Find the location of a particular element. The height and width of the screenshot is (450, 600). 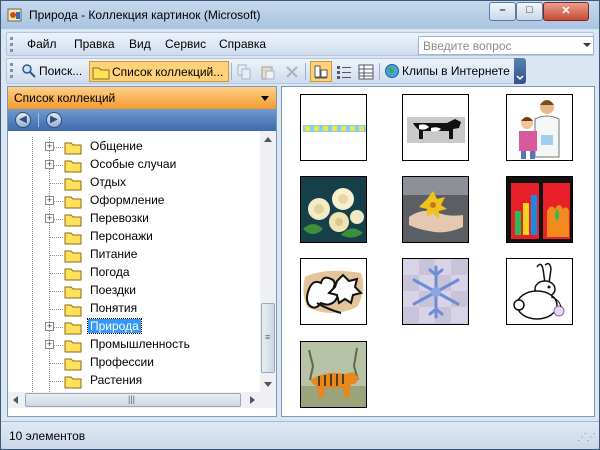

window-title: Природа - Коллекция картинок (Microsoft) is located at coordinates (145, 15).